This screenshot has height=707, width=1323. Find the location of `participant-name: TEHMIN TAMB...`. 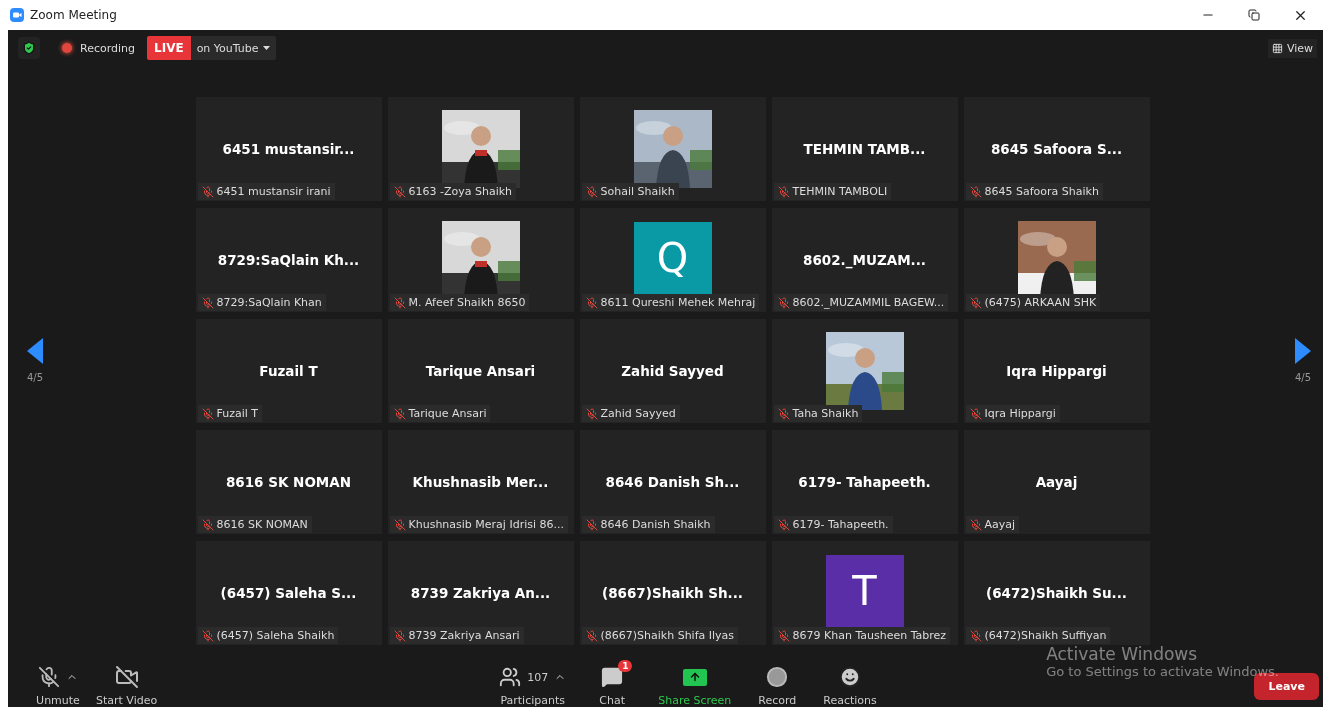

participant-name: TEHMIN TAMB... is located at coordinates (864, 149).